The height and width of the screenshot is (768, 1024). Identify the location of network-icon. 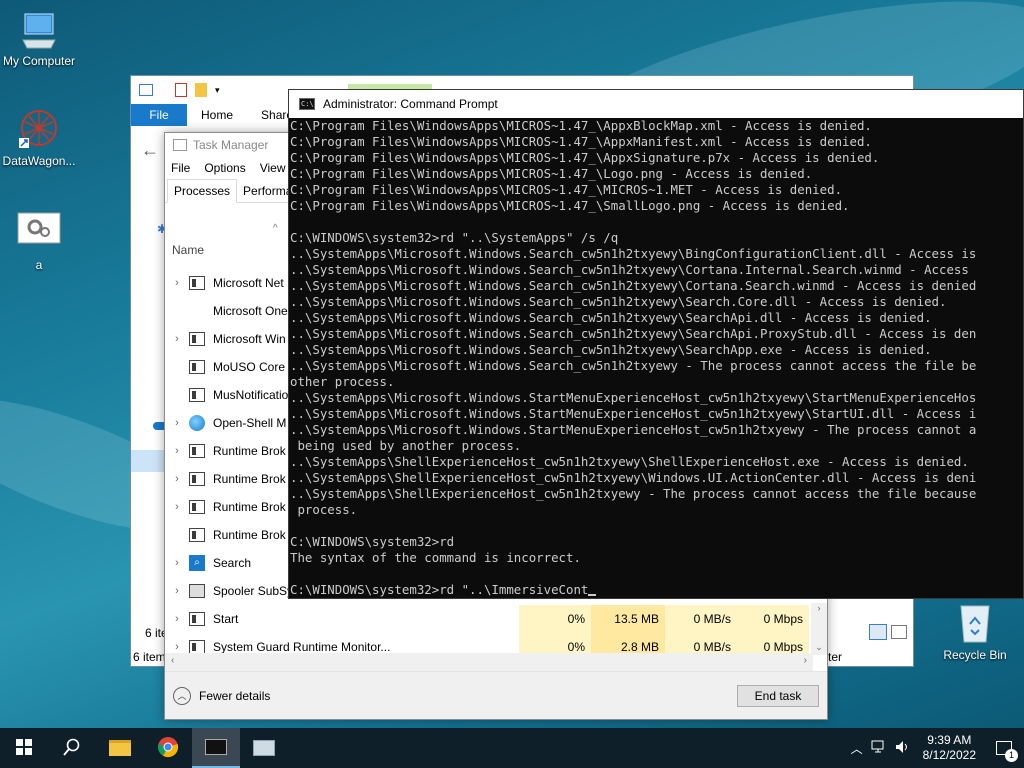
(879, 748).